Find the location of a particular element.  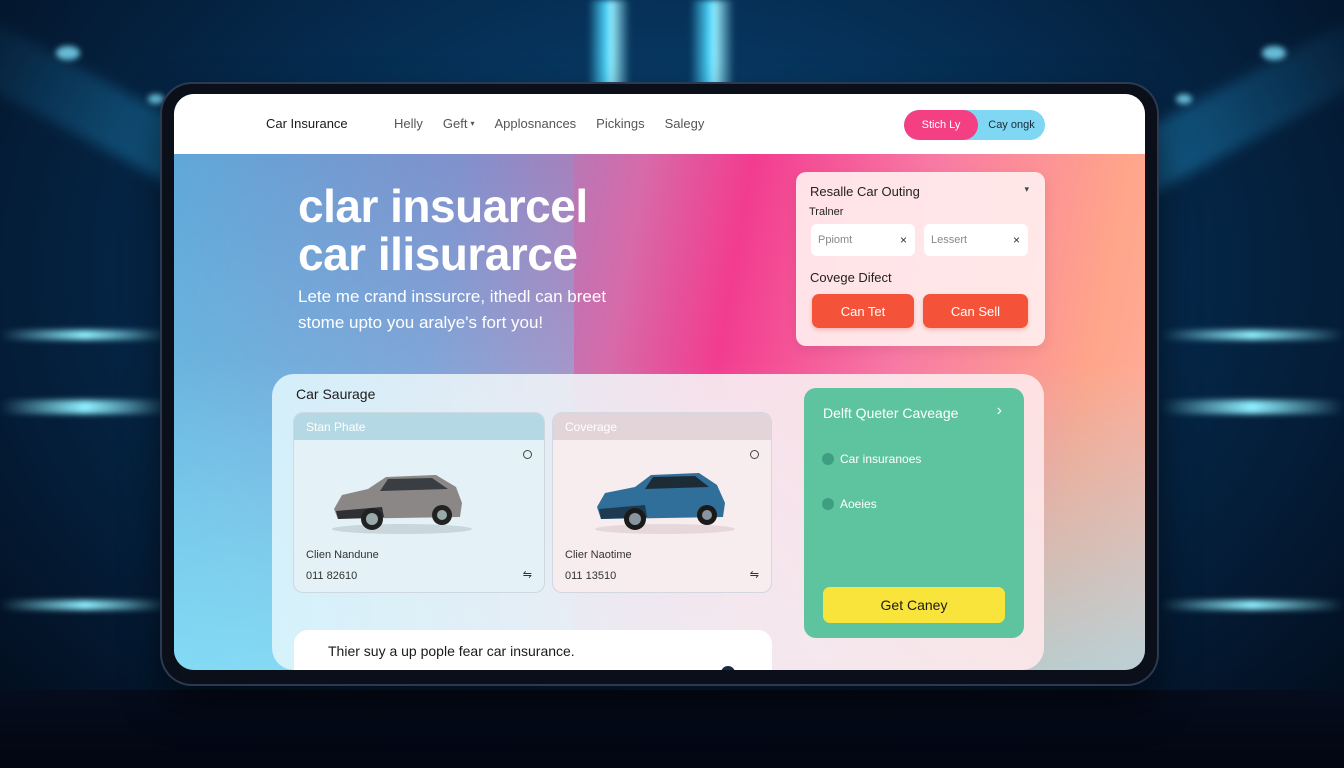

primary-pill-button: Stich Ly is located at coordinates (941, 125).